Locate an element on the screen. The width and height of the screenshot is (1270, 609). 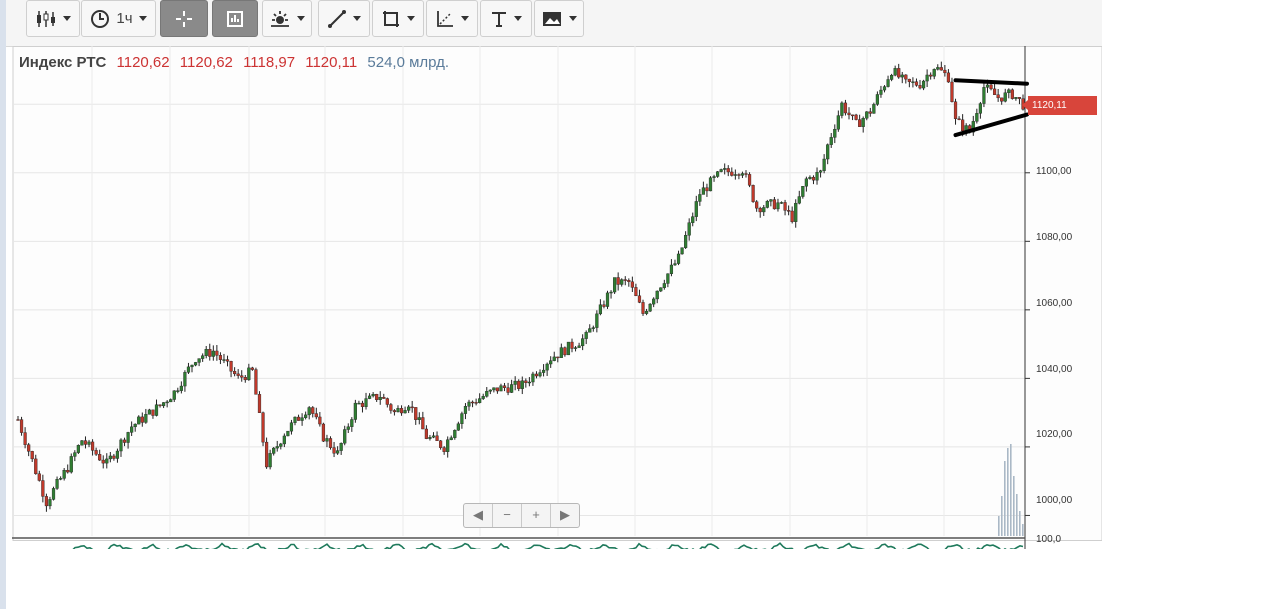
scroll-left-button: ◀ is located at coordinates (478, 515).